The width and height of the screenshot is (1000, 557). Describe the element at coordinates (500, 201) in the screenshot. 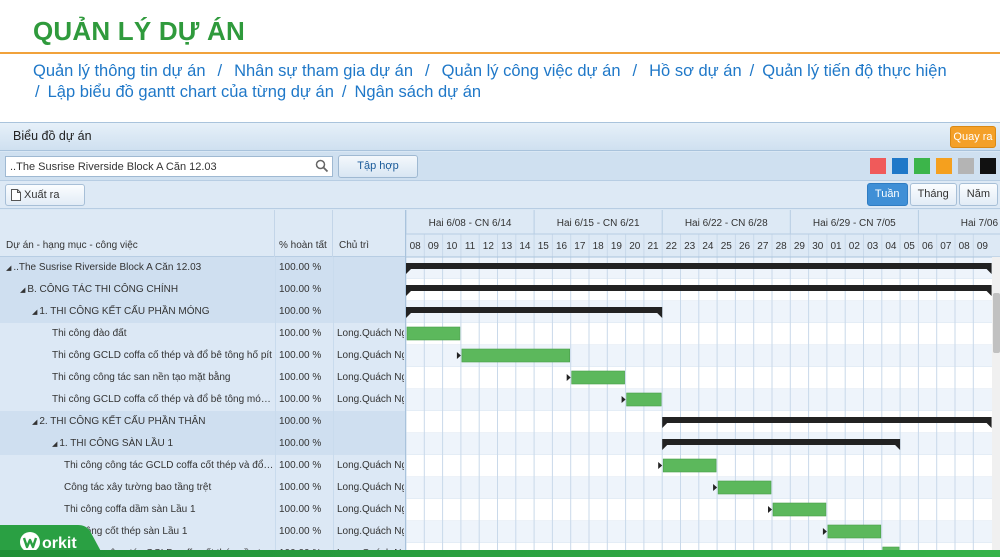

I see `export-toolbar: Xuất ra PDF TuầnThángNăm` at that location.